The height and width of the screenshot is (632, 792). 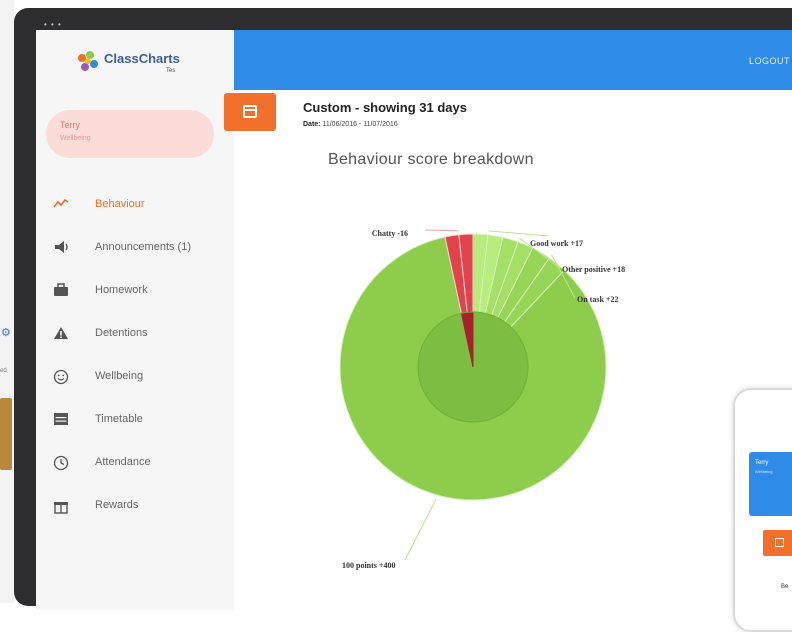 I want to click on clock-icon, so click(x=61, y=463).